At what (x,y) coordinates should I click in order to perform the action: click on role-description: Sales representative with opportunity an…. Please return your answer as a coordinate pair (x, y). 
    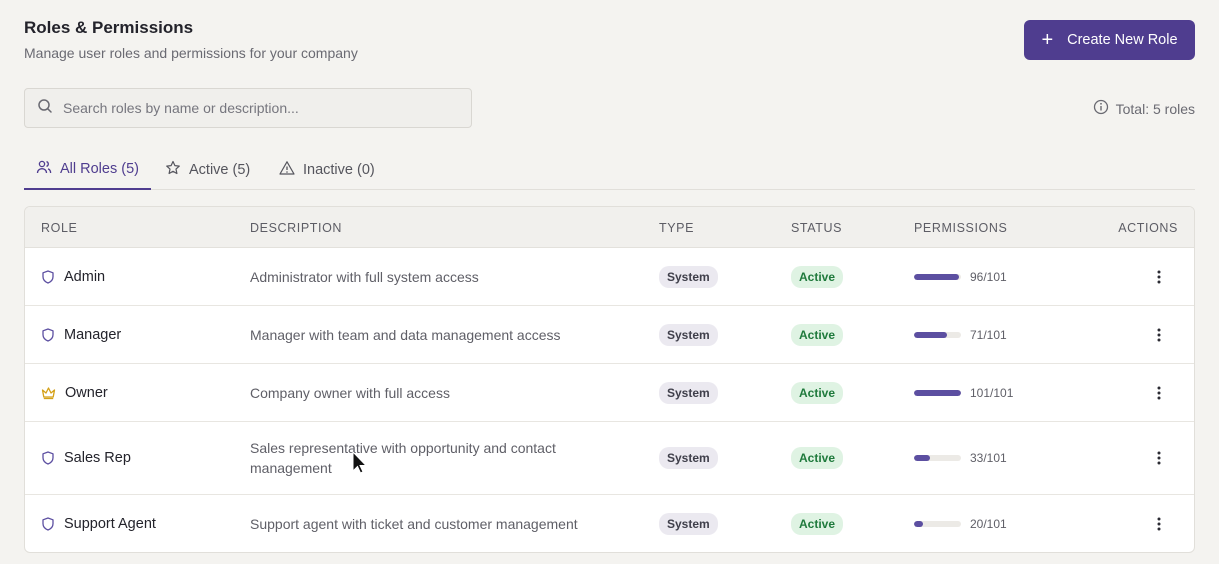
    Looking at the image, I should click on (403, 458).